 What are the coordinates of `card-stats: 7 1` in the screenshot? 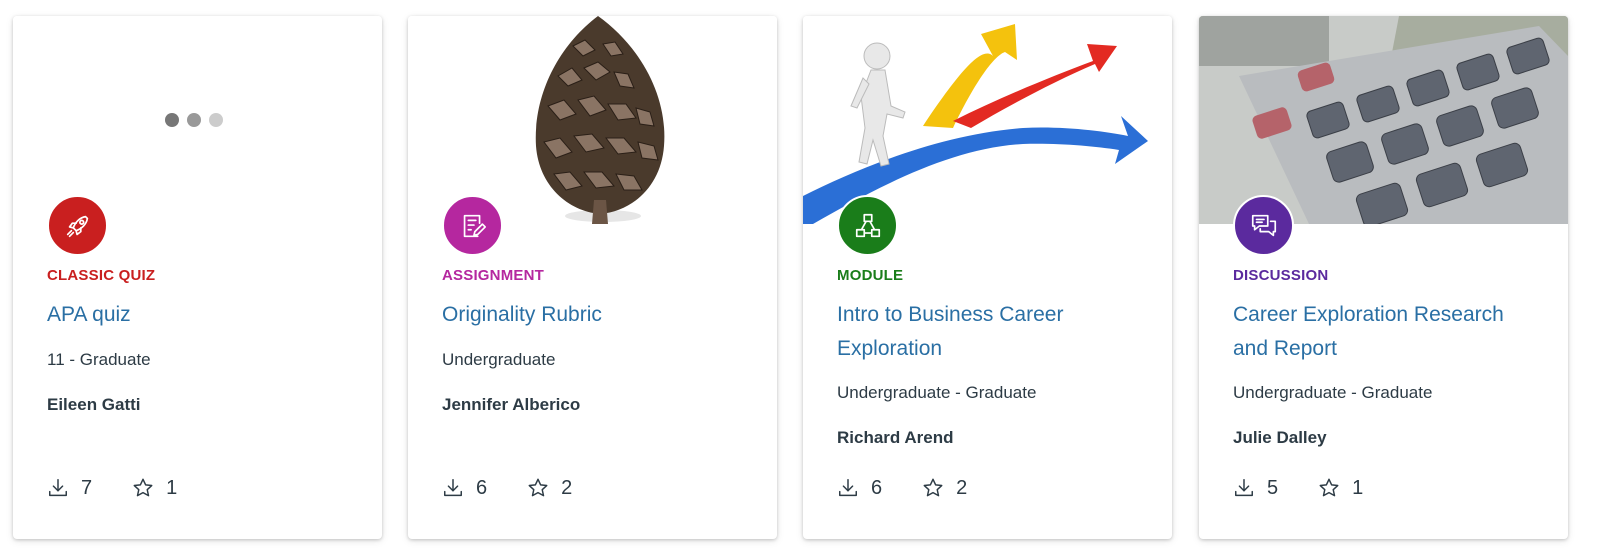 It's located at (112, 488).